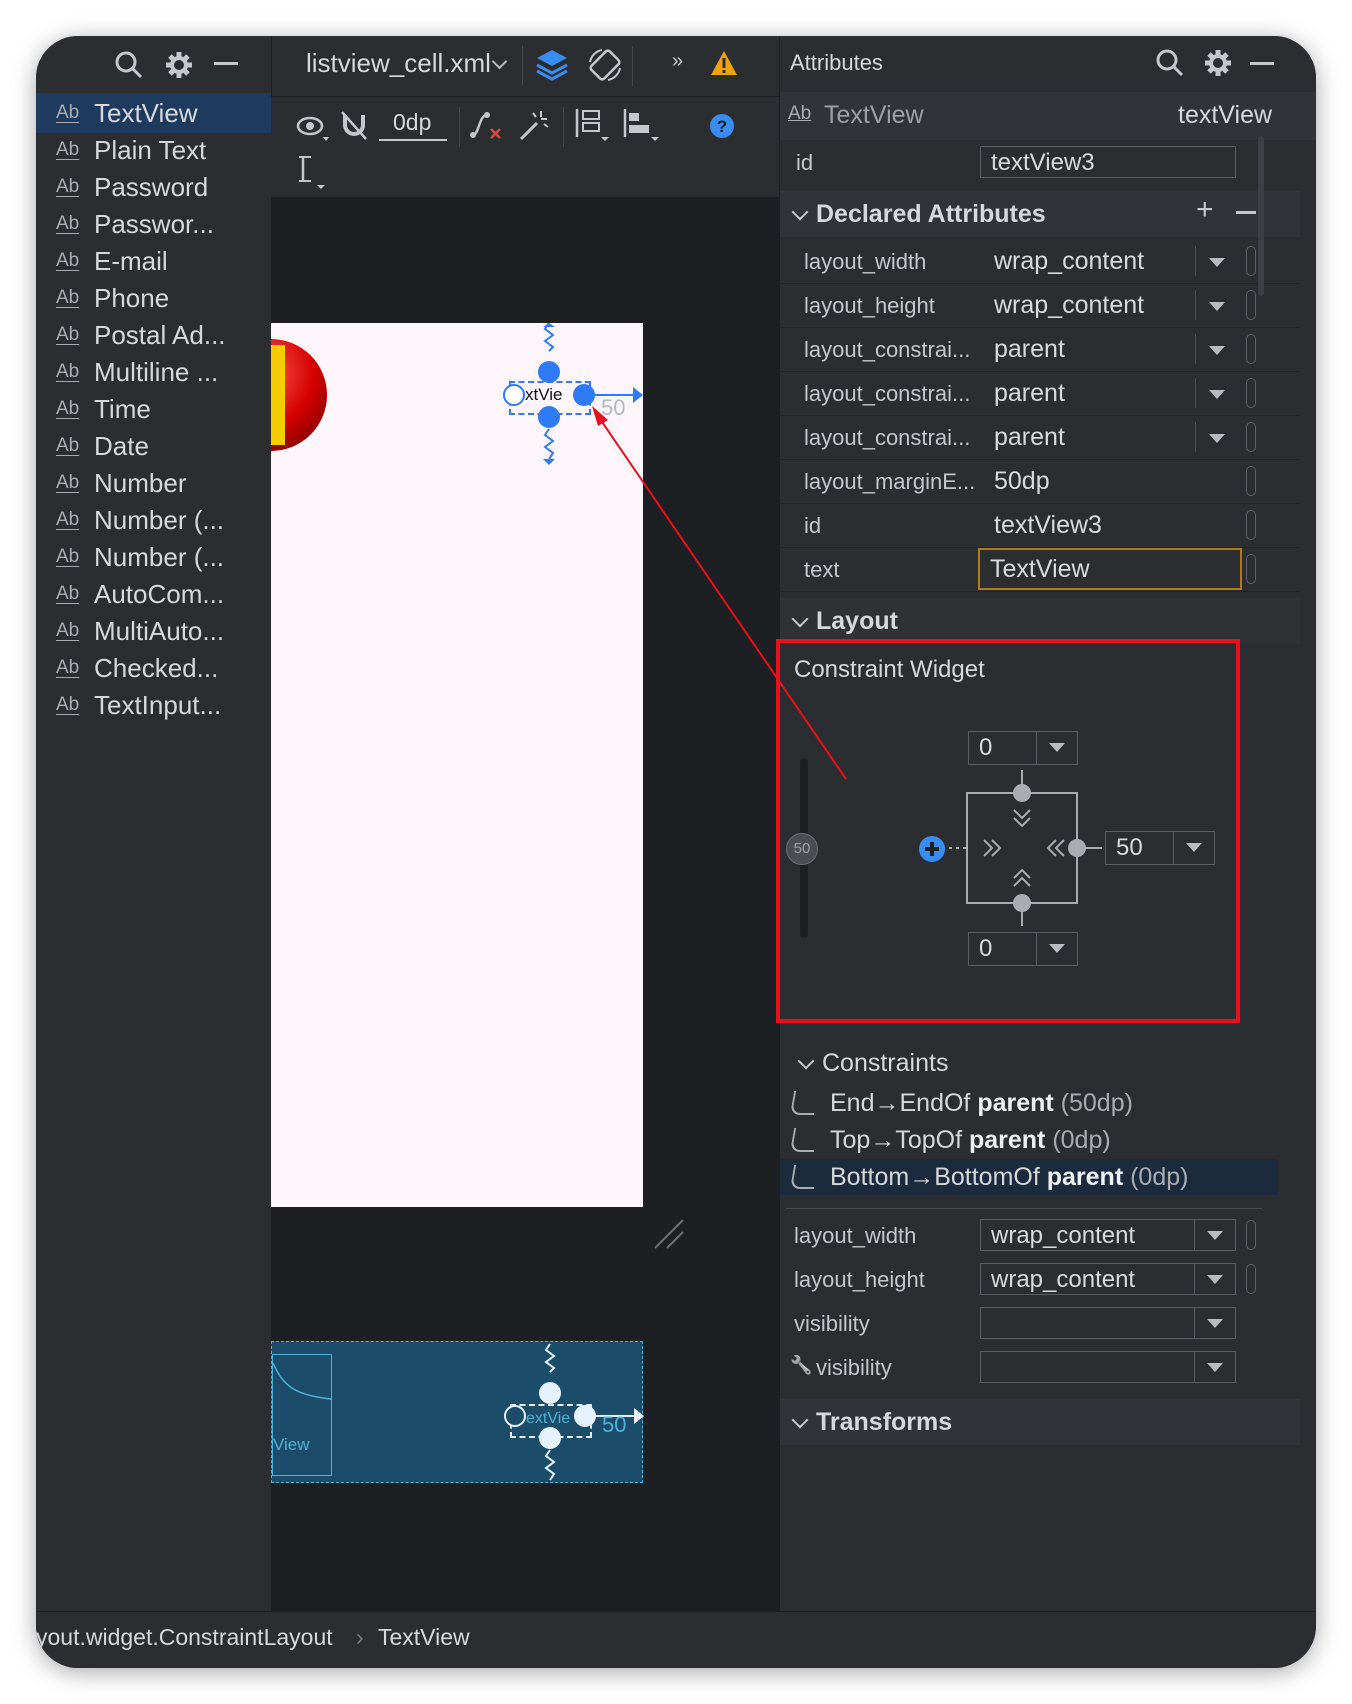 This screenshot has width=1352, height=1704. Describe the element at coordinates (1040, 1422) in the screenshot. I see `transforms-section-header: Transforms` at that location.